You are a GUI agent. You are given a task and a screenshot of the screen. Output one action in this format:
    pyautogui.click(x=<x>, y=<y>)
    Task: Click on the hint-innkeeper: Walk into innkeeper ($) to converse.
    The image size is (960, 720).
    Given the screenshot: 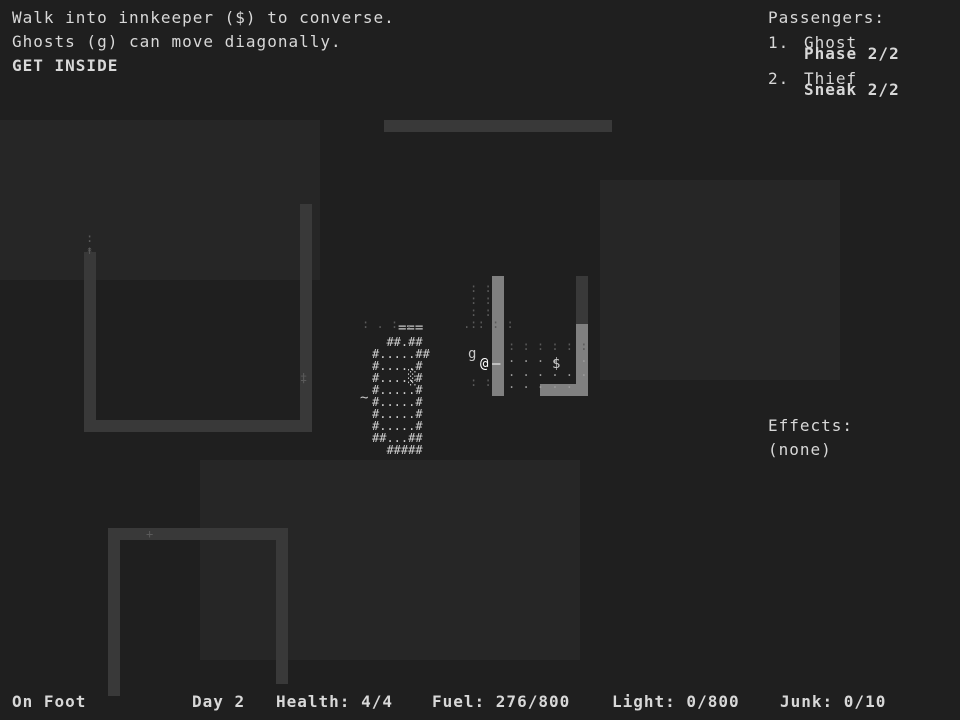 What is the action you would take?
    pyautogui.click(x=203, y=17)
    